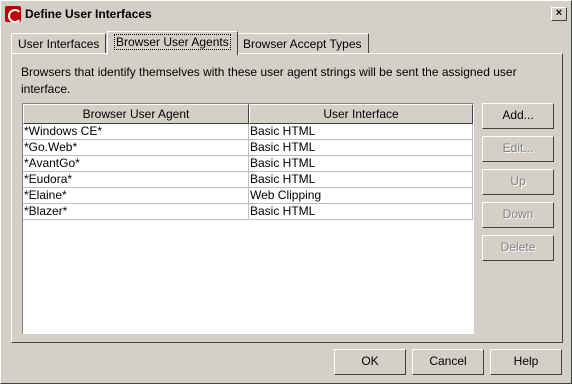  I want to click on column-header-browser-user-agent: Browser User Agent, so click(136, 114).